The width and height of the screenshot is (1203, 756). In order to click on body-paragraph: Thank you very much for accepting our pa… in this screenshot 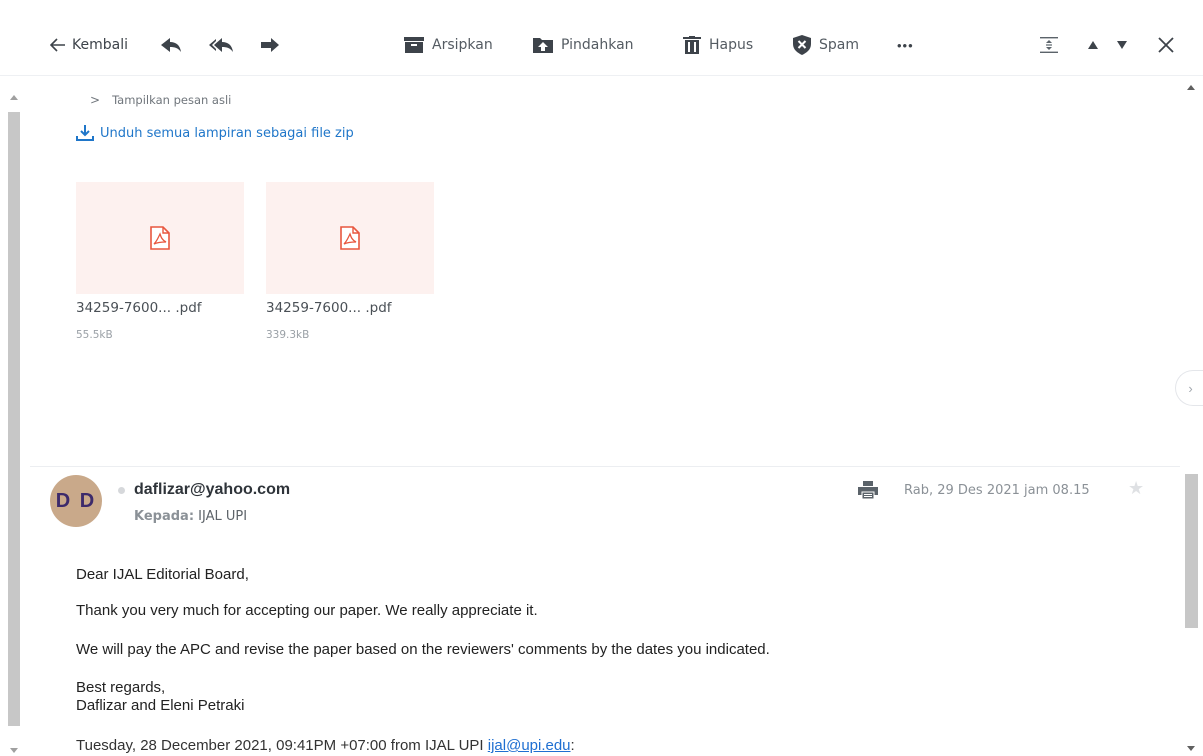, I will do `click(307, 610)`.